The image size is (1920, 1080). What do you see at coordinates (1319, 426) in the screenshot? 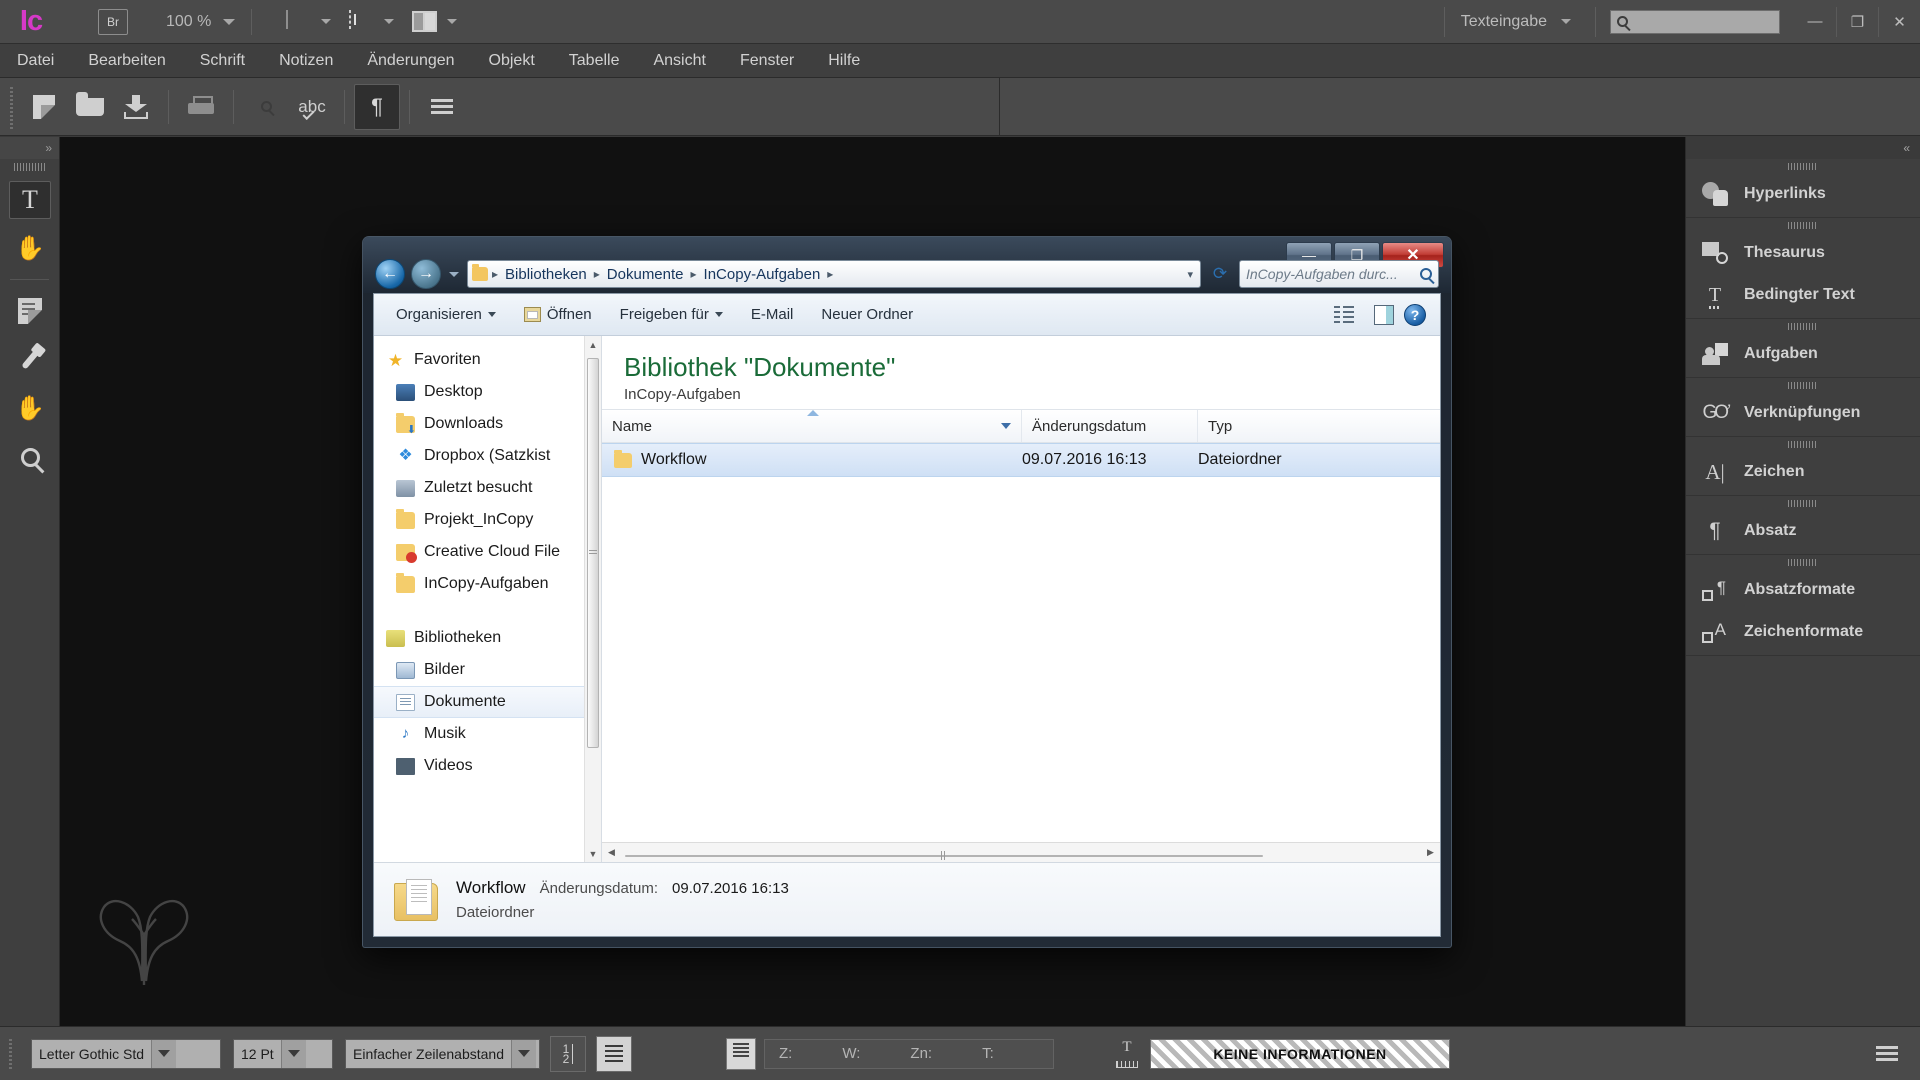
I see `column-header-typ: Typ` at bounding box center [1319, 426].